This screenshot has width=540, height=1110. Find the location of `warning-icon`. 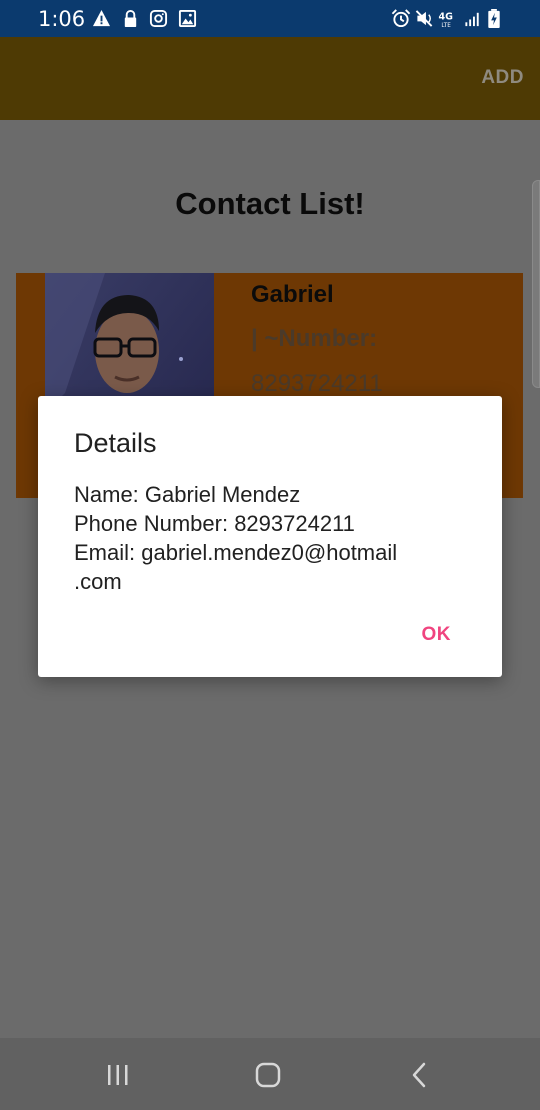

warning-icon is located at coordinates (101, 18).